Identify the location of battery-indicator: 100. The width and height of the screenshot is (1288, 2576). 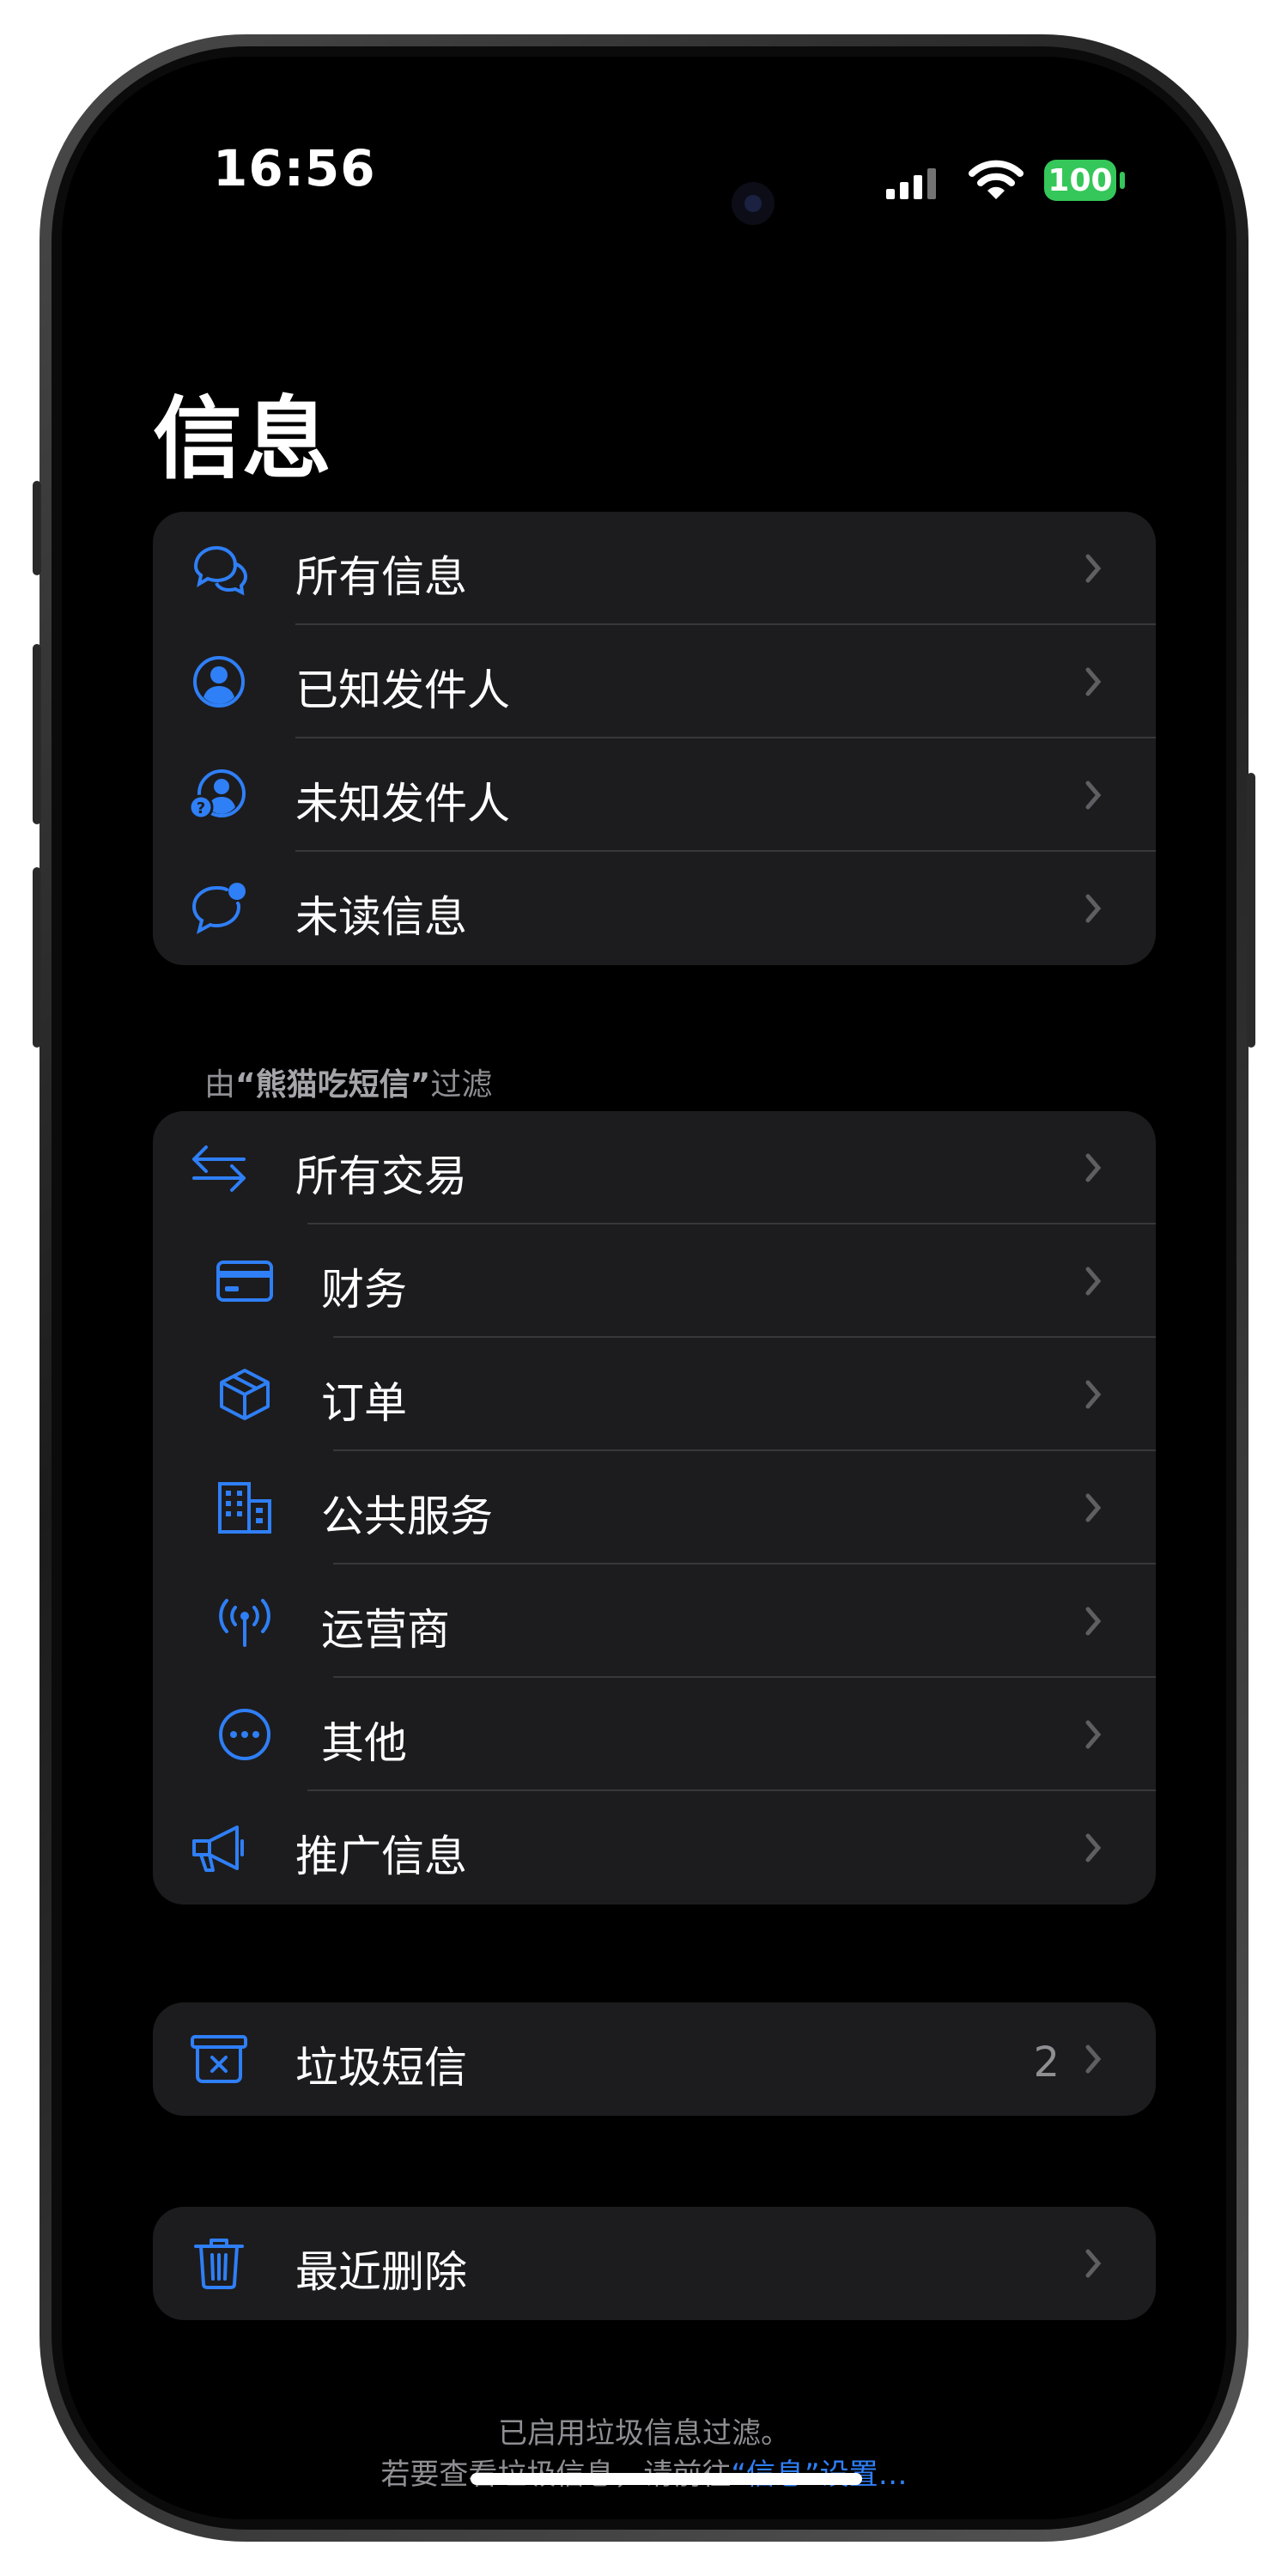
(1080, 180).